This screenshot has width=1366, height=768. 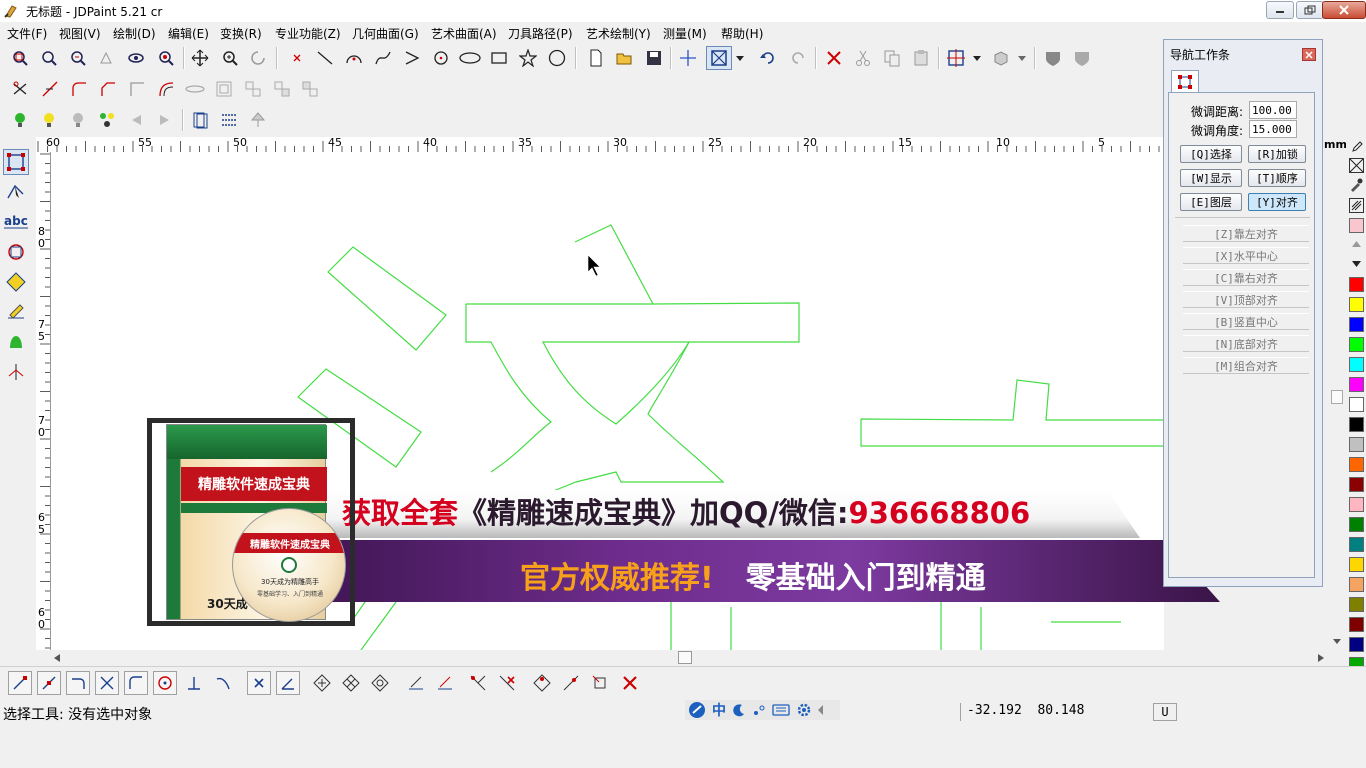 I want to click on no-color-button, so click(x=1356, y=165).